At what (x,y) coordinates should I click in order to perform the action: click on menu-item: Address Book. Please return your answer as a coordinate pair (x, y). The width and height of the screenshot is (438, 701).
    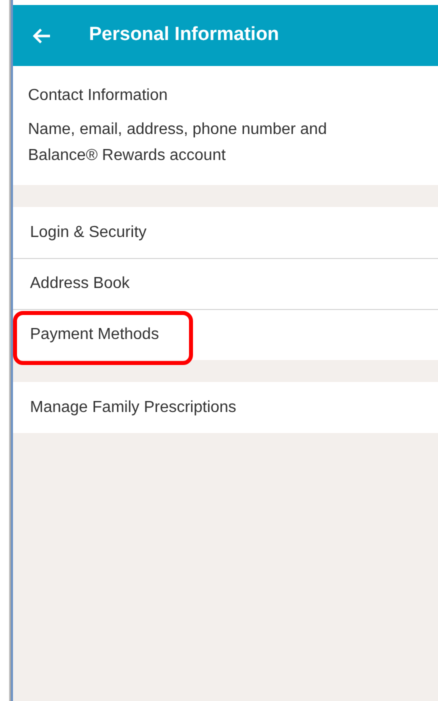
    Looking at the image, I should click on (225, 283).